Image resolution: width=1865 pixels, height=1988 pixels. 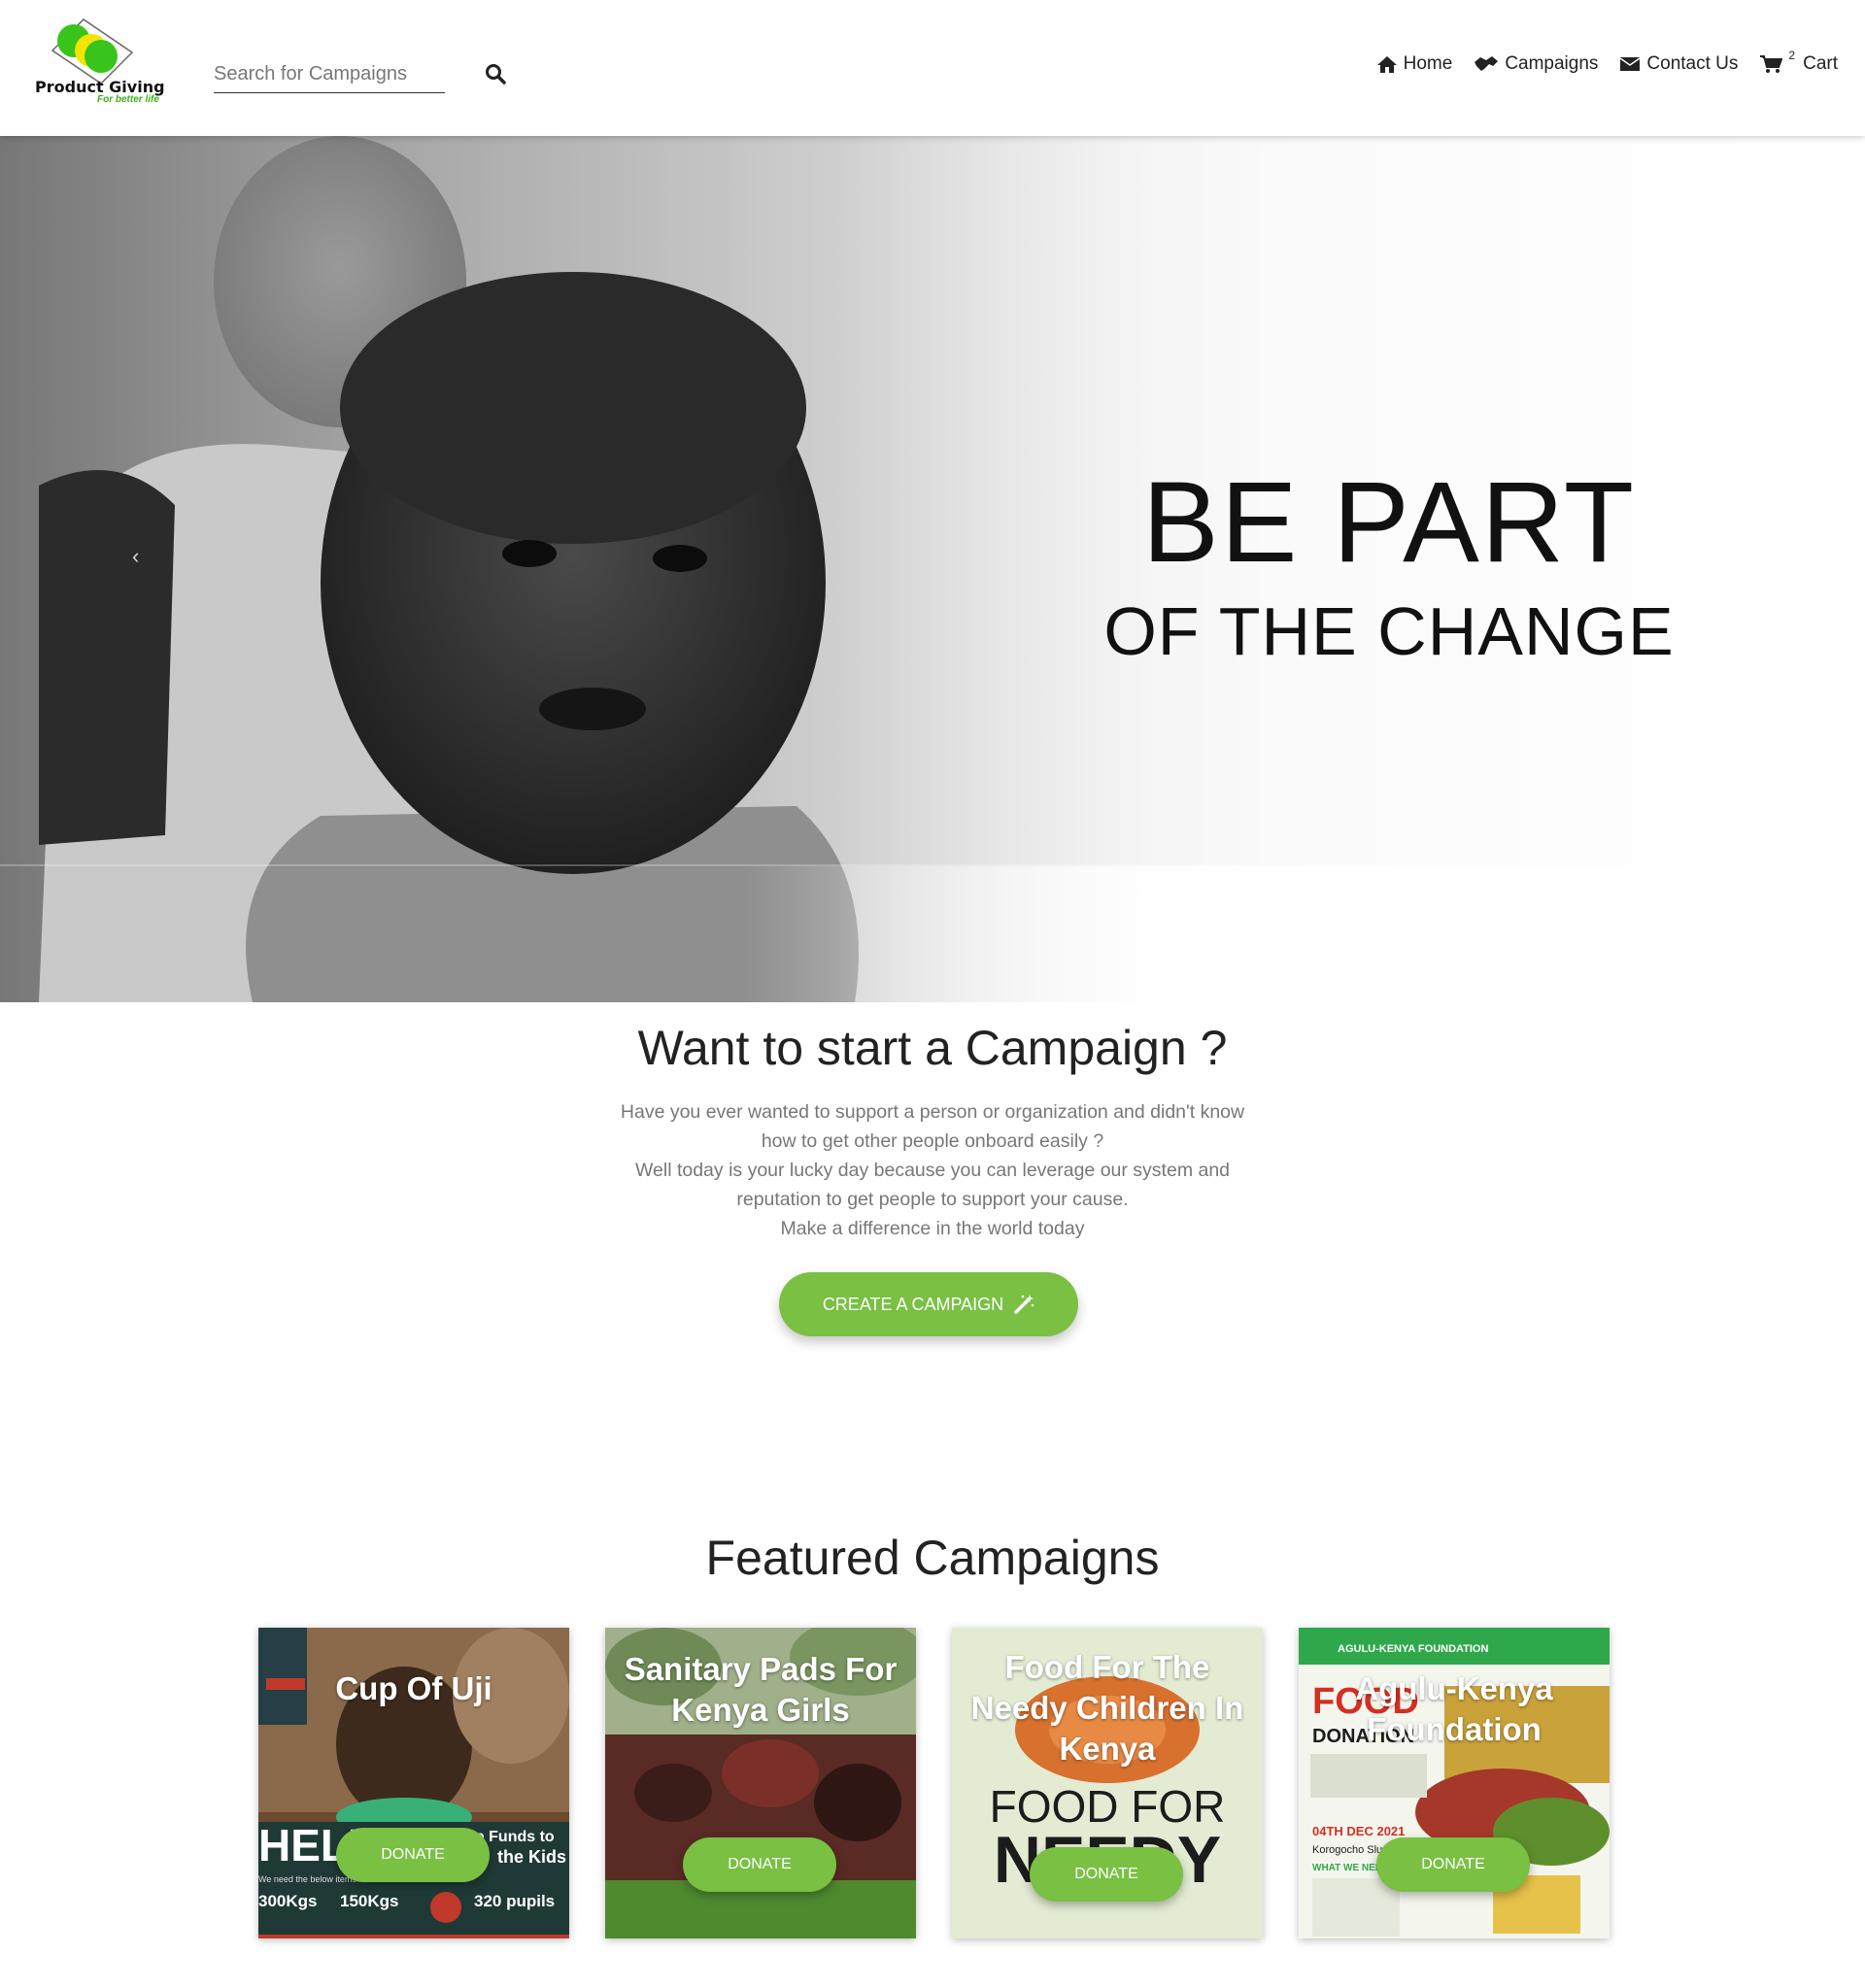 What do you see at coordinates (1792, 55) in the screenshot?
I see `cart-count-badge: 2` at bounding box center [1792, 55].